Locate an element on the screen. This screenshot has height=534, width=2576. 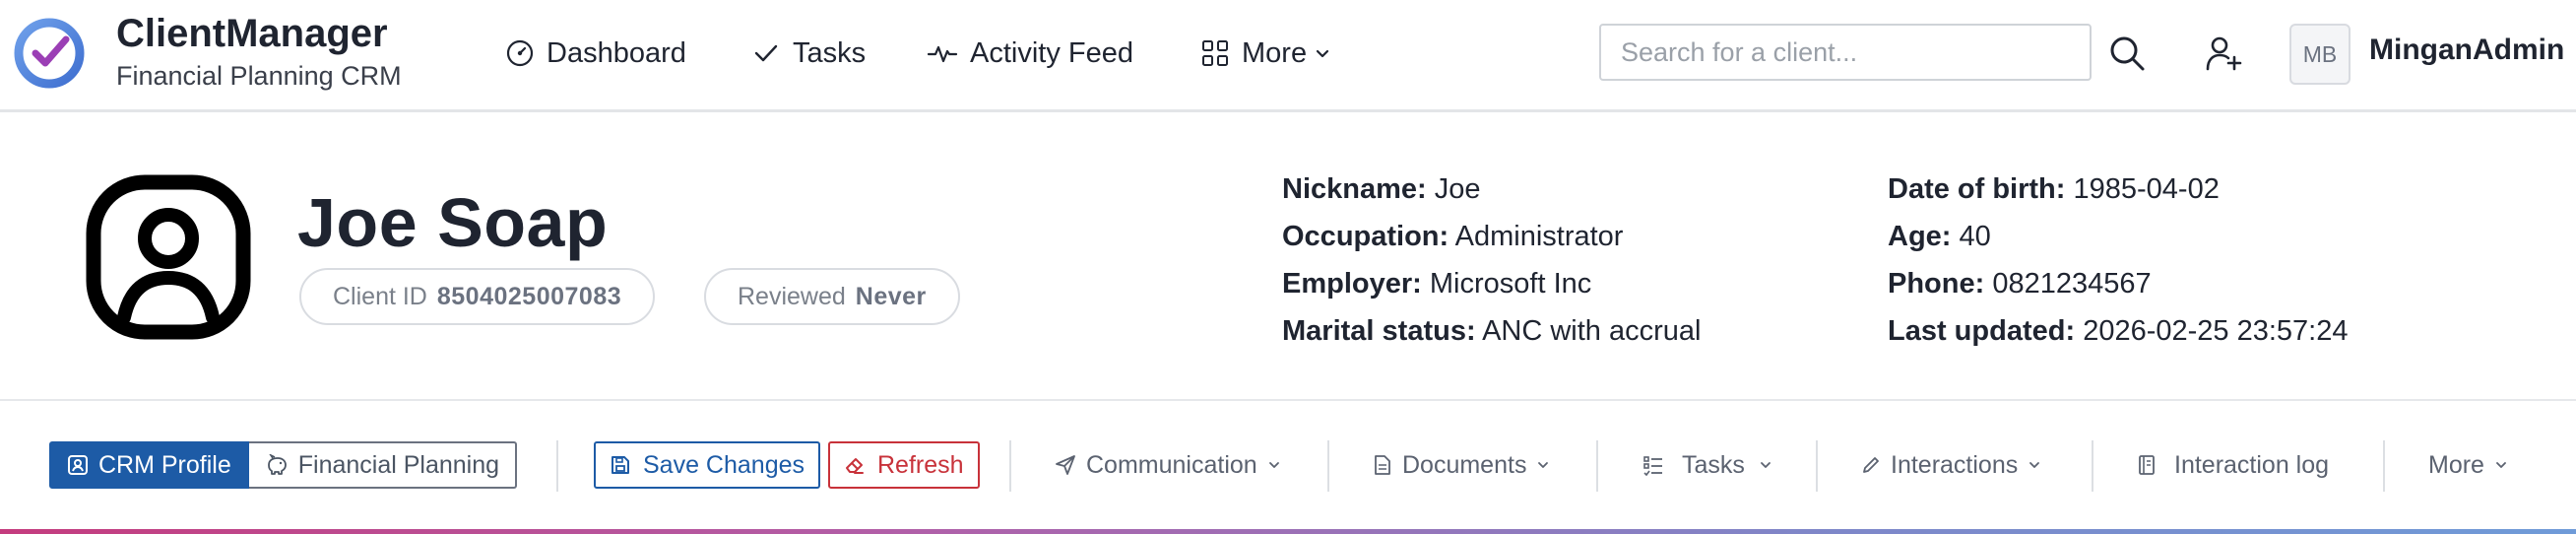
nav-tasks: Tasks is located at coordinates (808, 53).